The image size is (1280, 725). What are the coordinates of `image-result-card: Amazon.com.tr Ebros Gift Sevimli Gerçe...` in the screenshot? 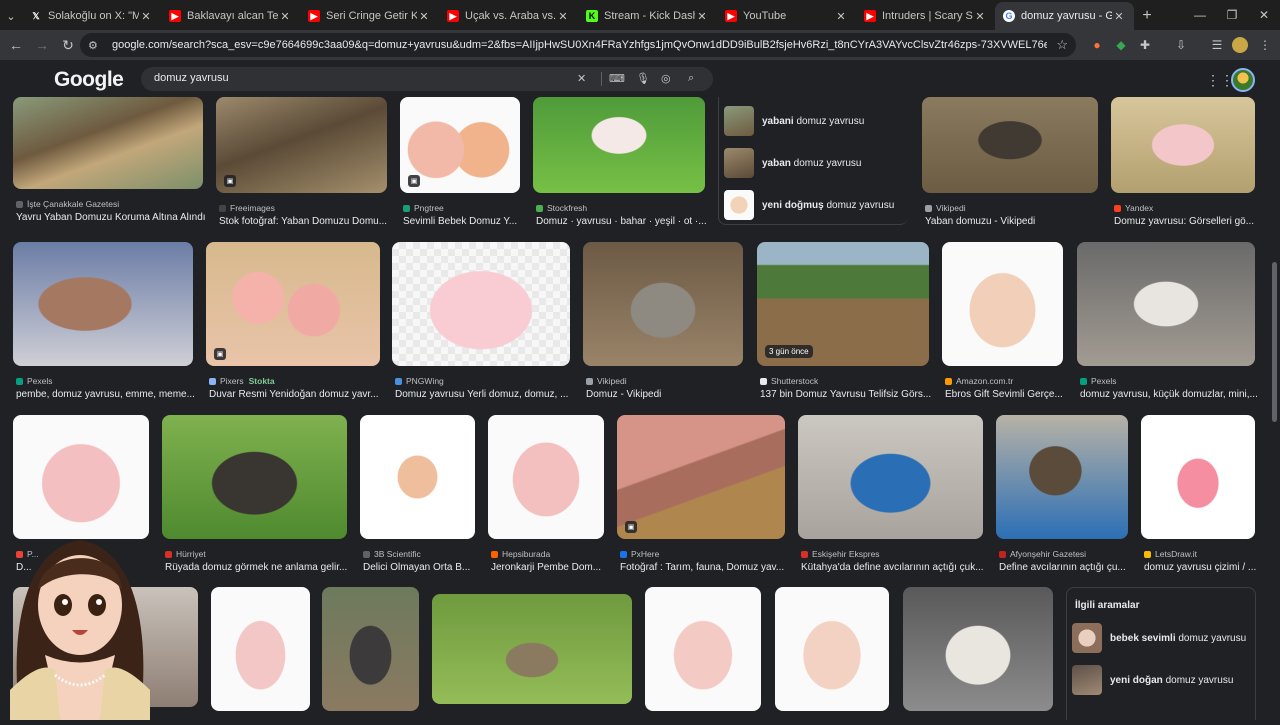 It's located at (1002, 324).